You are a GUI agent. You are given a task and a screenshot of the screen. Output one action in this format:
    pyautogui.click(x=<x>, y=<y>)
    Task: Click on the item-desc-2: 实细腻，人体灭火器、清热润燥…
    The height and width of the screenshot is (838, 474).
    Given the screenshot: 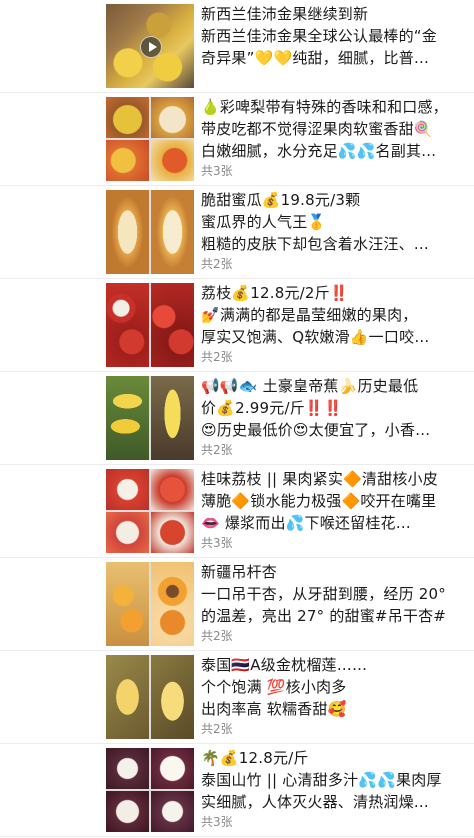 What is the action you would take?
    pyautogui.click(x=315, y=802)
    